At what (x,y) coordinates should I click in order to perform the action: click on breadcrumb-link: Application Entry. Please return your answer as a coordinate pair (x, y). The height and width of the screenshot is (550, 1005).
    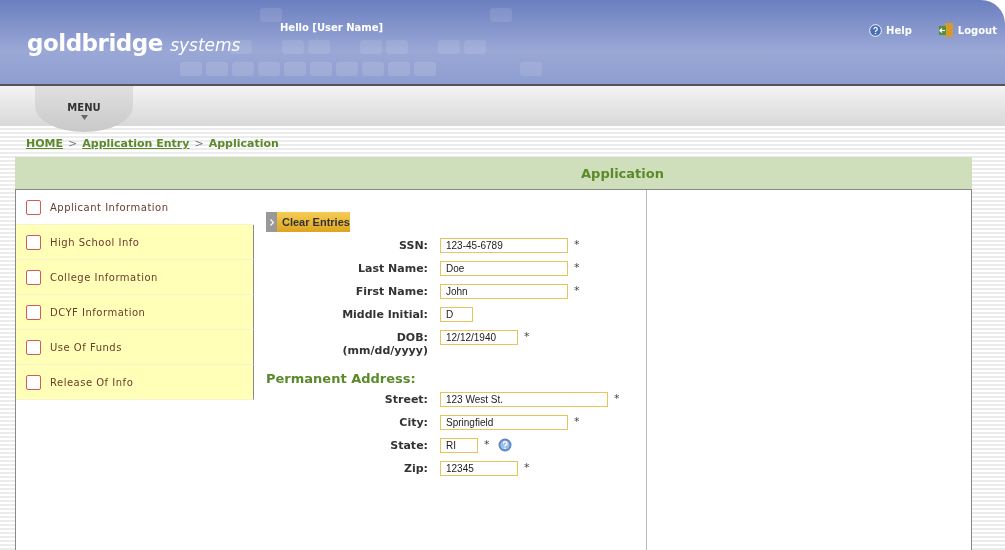
    Looking at the image, I should click on (136, 147).